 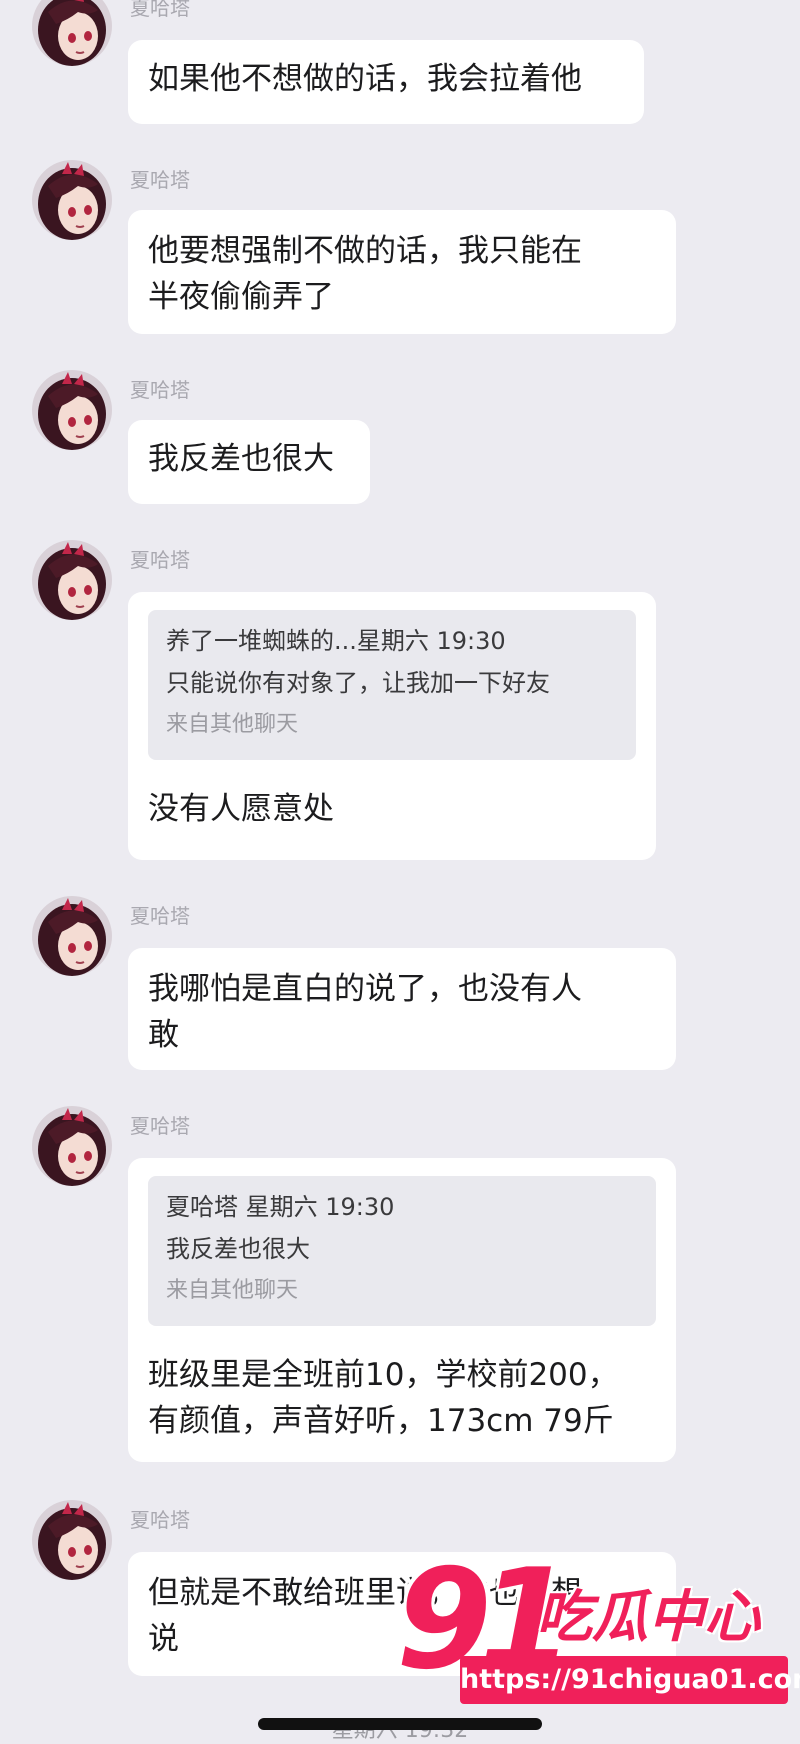 What do you see at coordinates (163, 1035) in the screenshot?
I see `message-text-line: 敢` at bounding box center [163, 1035].